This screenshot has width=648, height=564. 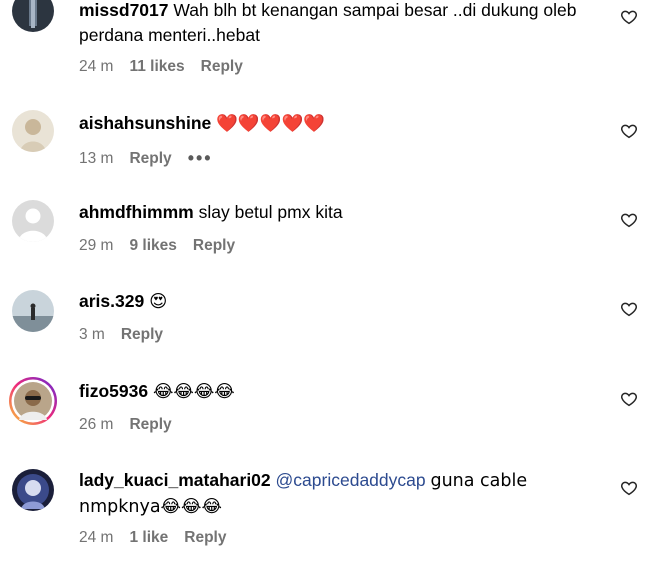 I want to click on comment-body: 😂😂😂😂, so click(x=193, y=392).